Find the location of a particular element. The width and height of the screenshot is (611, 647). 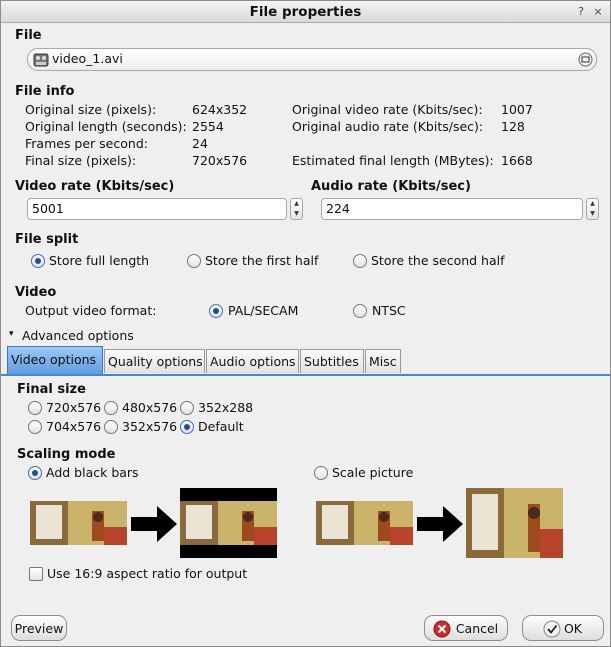

final-size-heading: Final size is located at coordinates (51, 389).